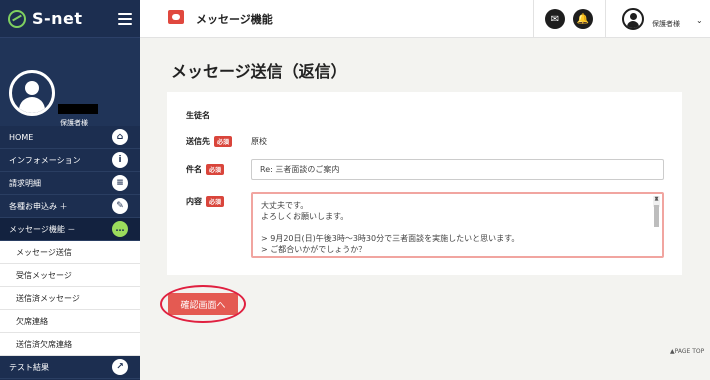 This screenshot has height=380, width=710. I want to click on recipient-value: 原校, so click(259, 141).